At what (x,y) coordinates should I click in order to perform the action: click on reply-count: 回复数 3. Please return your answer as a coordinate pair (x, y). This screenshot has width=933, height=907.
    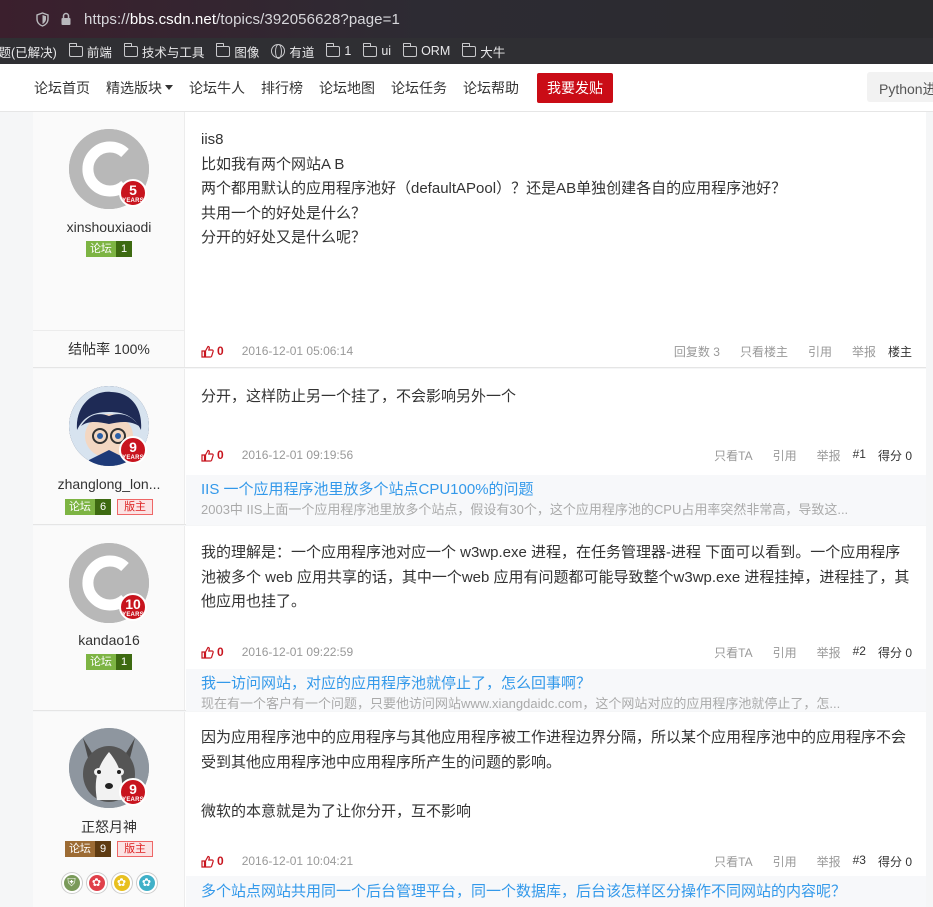
    Looking at the image, I should click on (697, 351).